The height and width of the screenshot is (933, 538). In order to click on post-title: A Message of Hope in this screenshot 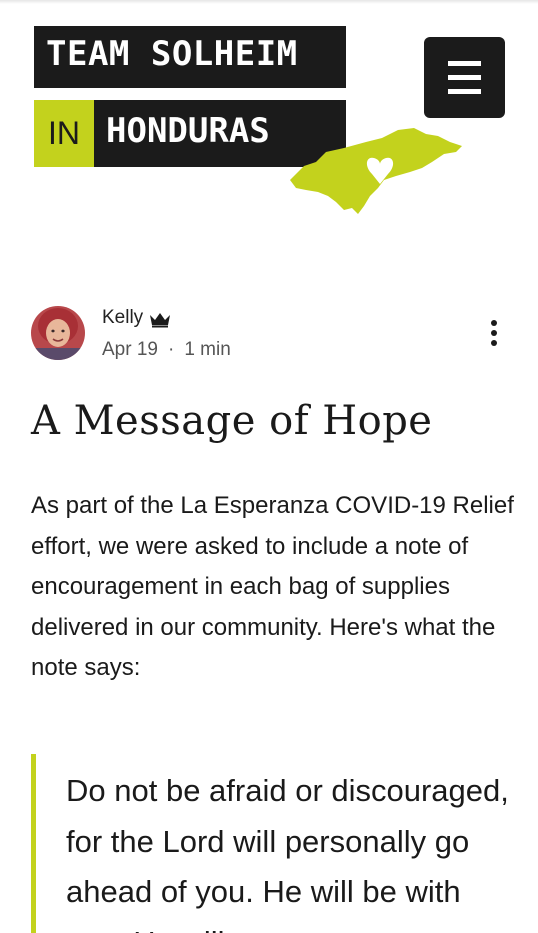, I will do `click(232, 421)`.